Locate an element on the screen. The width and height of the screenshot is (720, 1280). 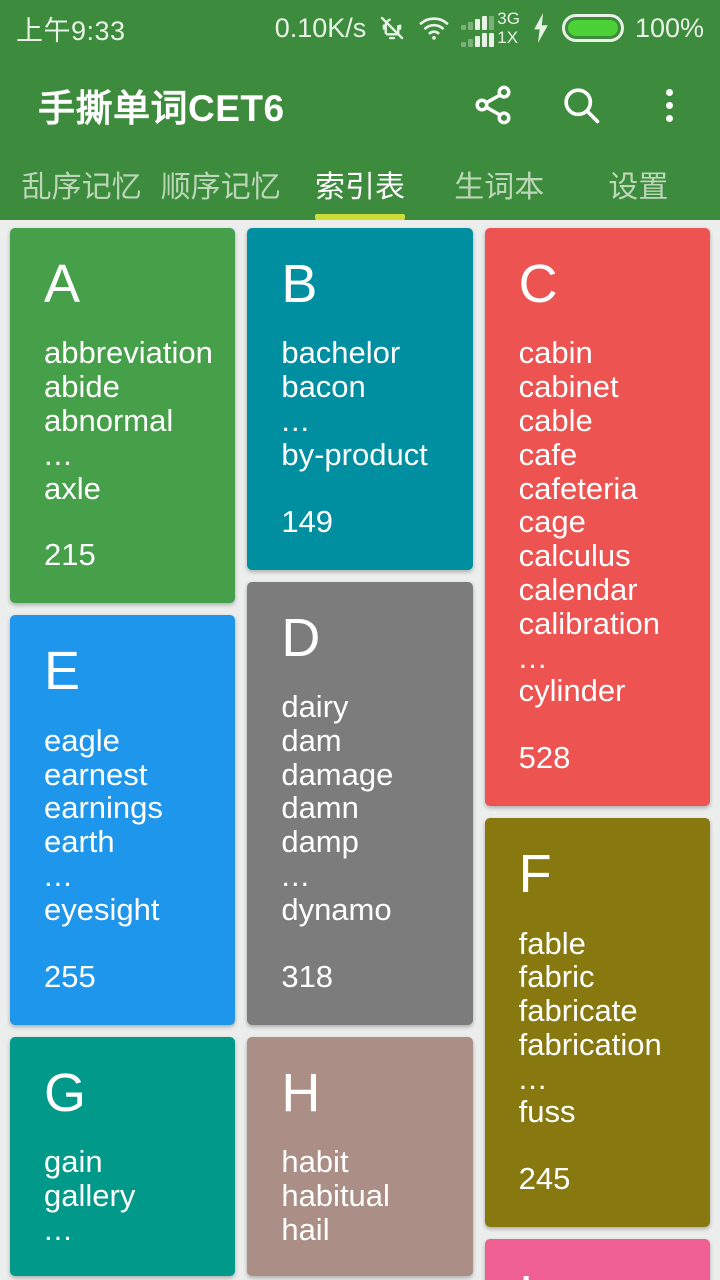
lightning-bolt-icon is located at coordinates (541, 28).